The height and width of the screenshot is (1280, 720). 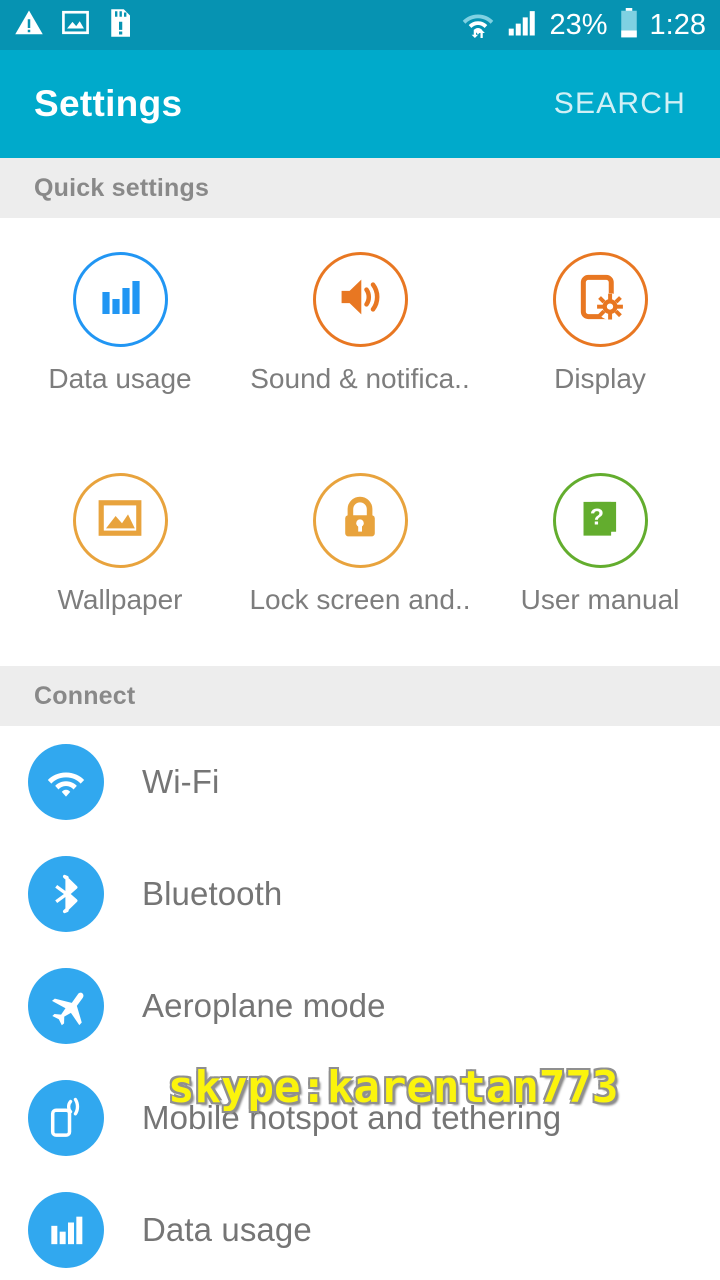 What do you see at coordinates (360, 782) in the screenshot?
I see `list-item-wifi: Wi-Fi` at bounding box center [360, 782].